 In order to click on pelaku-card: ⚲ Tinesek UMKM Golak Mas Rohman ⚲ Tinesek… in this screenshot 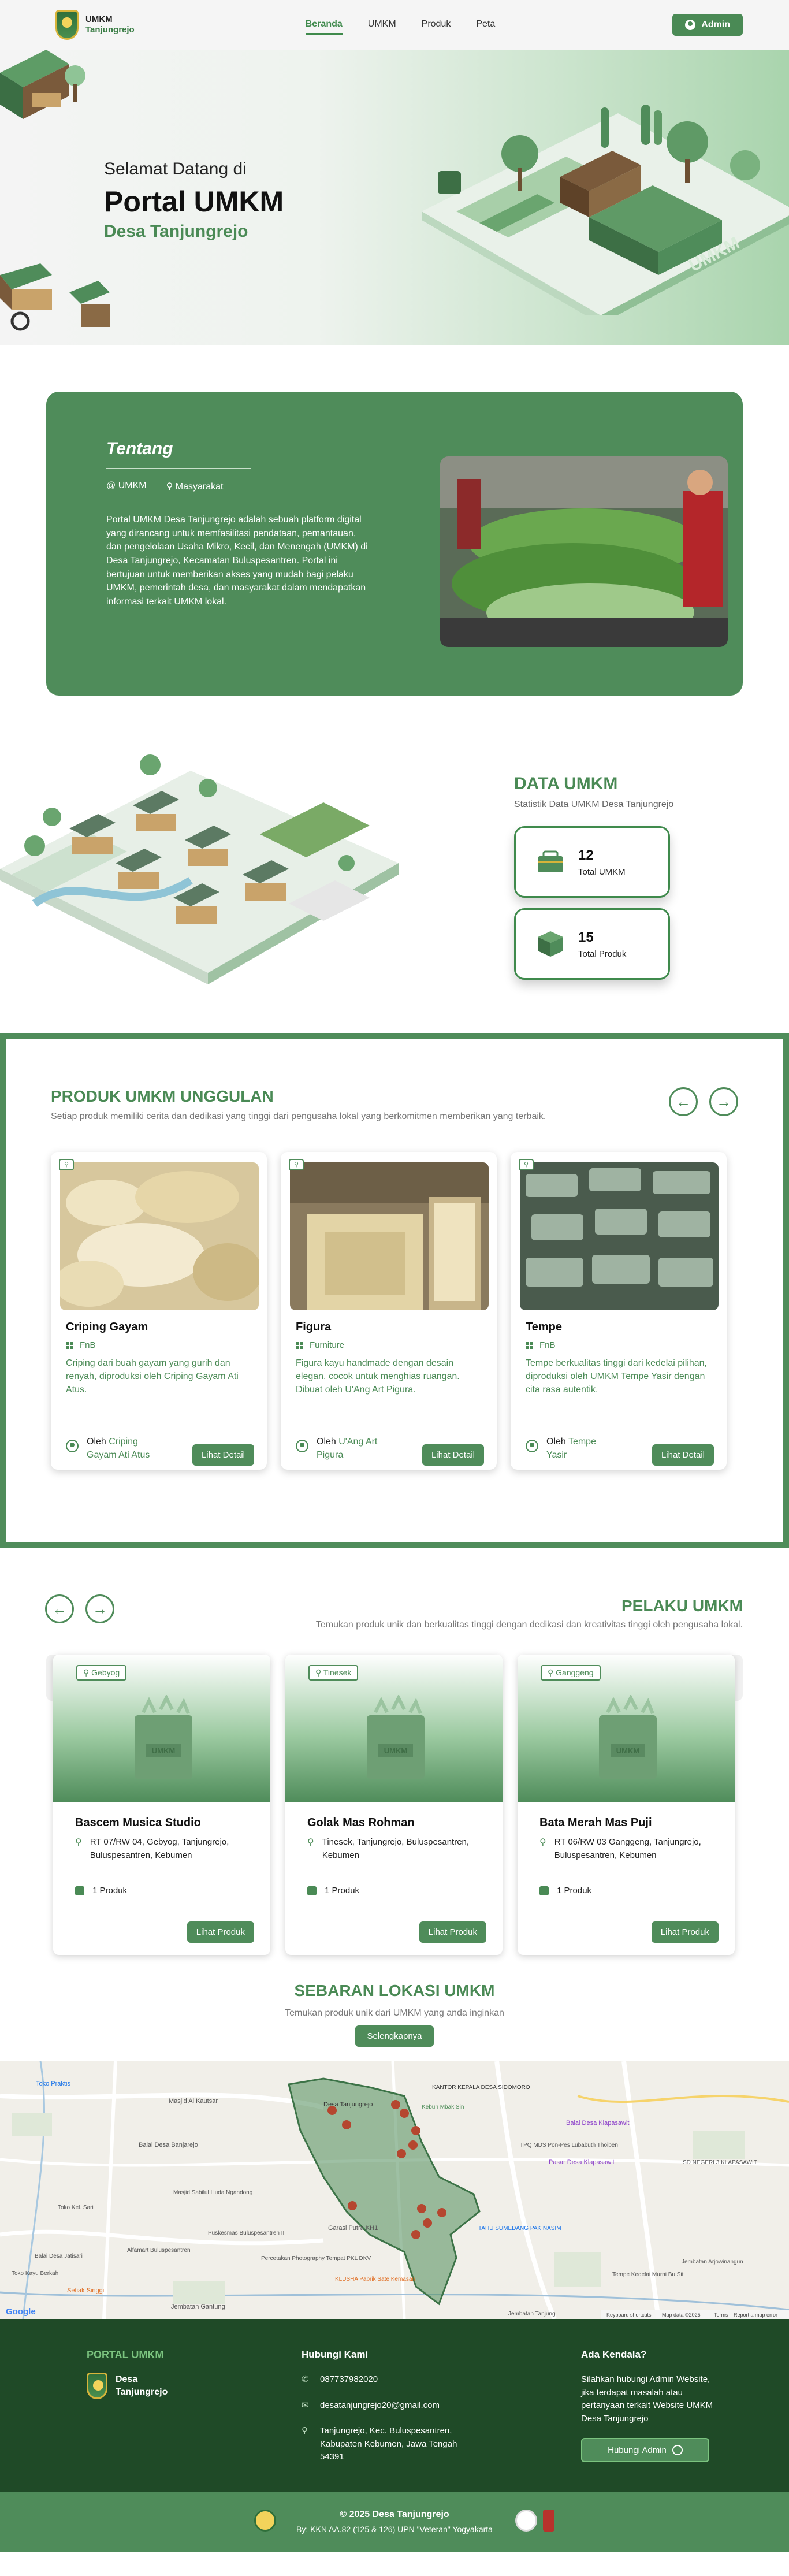, I will do `click(394, 1805)`.